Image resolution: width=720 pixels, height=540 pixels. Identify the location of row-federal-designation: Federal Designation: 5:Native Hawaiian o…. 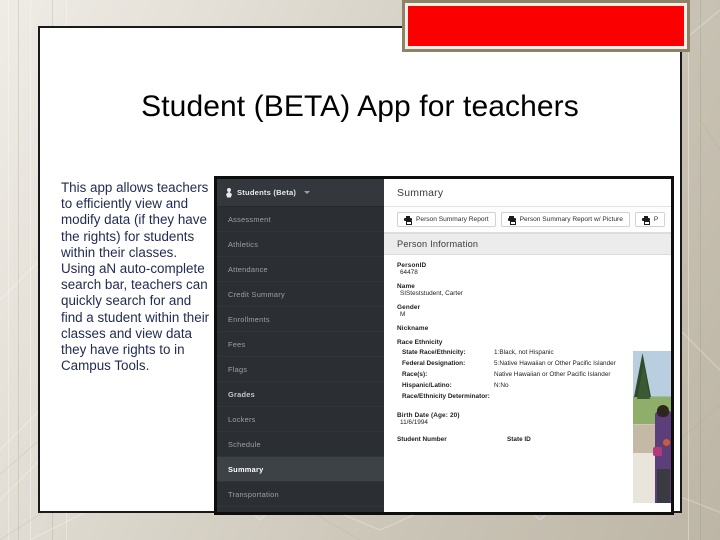
(534, 363).